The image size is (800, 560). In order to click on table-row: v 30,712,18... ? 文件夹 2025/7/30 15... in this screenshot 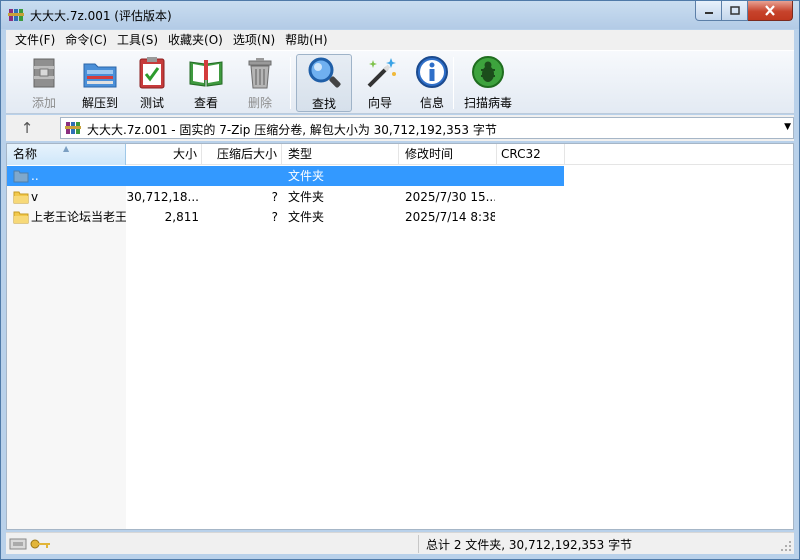, I will do `click(285, 197)`.